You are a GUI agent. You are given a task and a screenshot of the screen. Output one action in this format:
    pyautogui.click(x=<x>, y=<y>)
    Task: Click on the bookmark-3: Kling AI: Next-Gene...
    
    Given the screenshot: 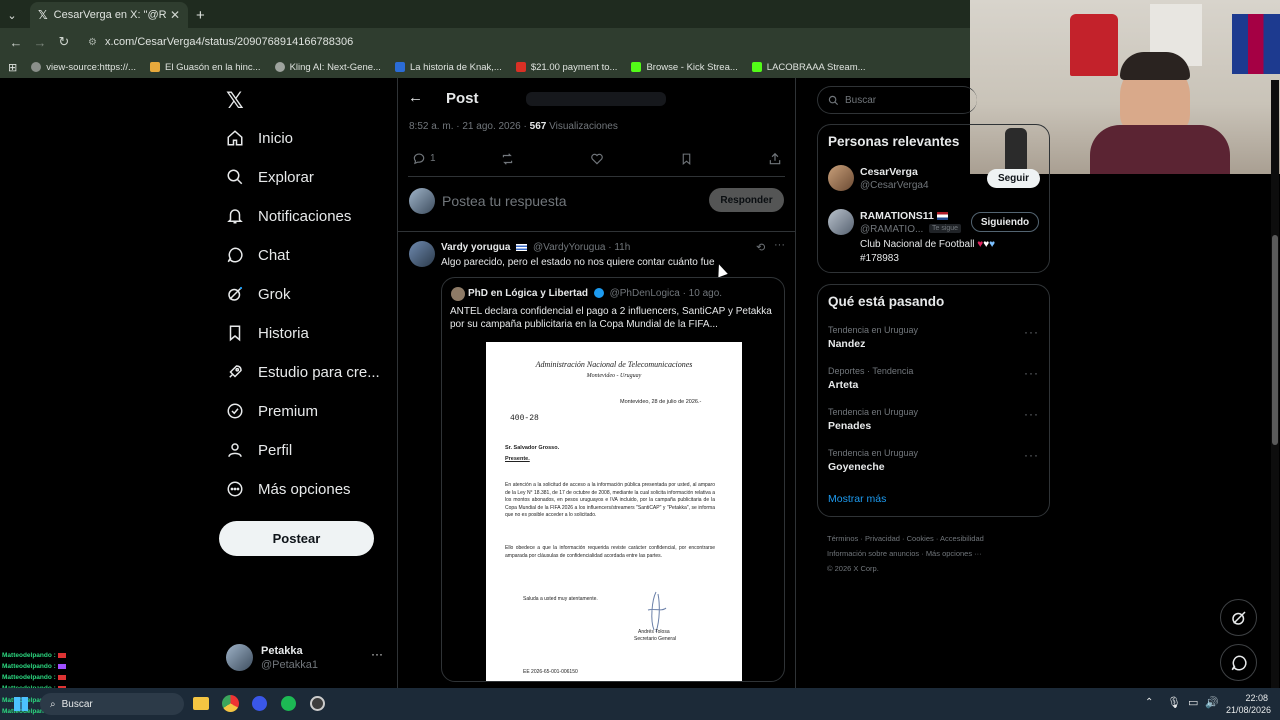 What is the action you would take?
    pyautogui.click(x=327, y=67)
    